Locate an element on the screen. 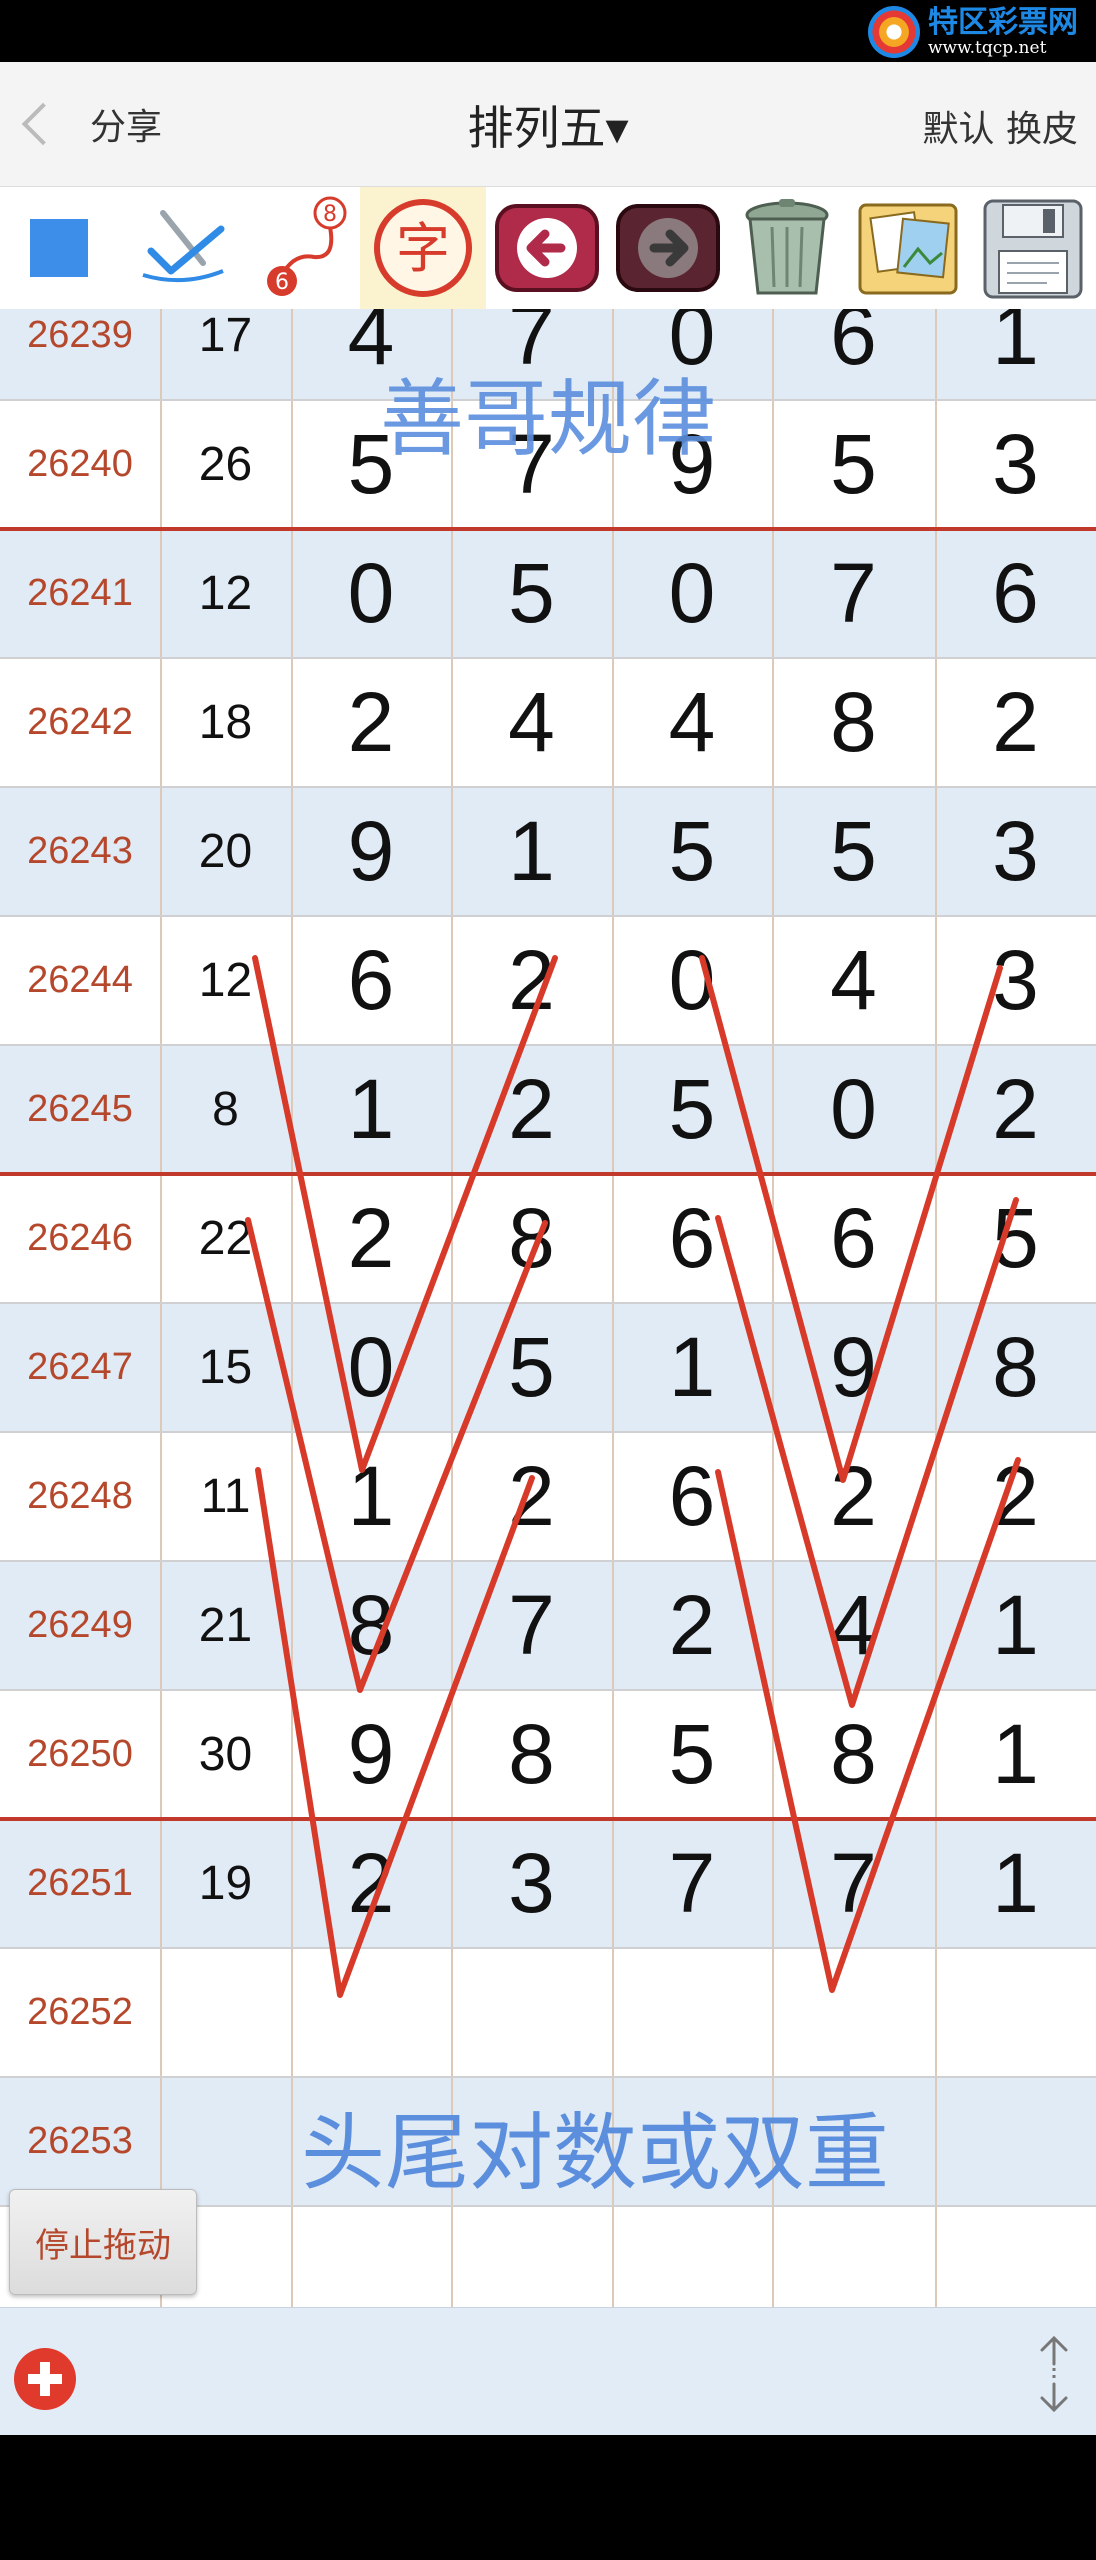 Image resolution: width=1096 pixels, height=2560 pixels. table-row: 26248 11 1 2 6 2 2 is located at coordinates (548, 1496).